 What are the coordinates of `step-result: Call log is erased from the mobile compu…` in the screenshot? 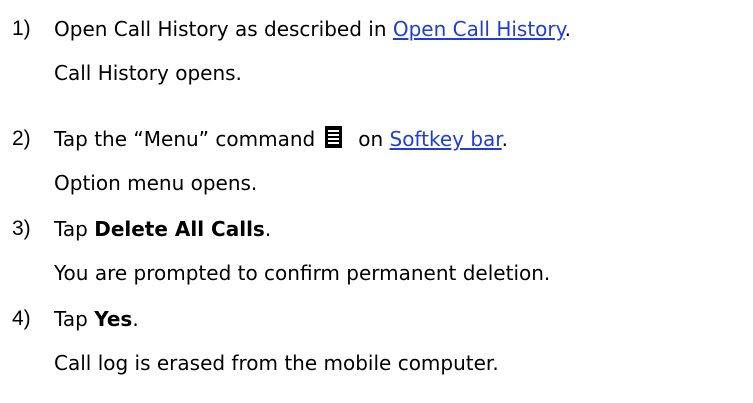 It's located at (276, 363).